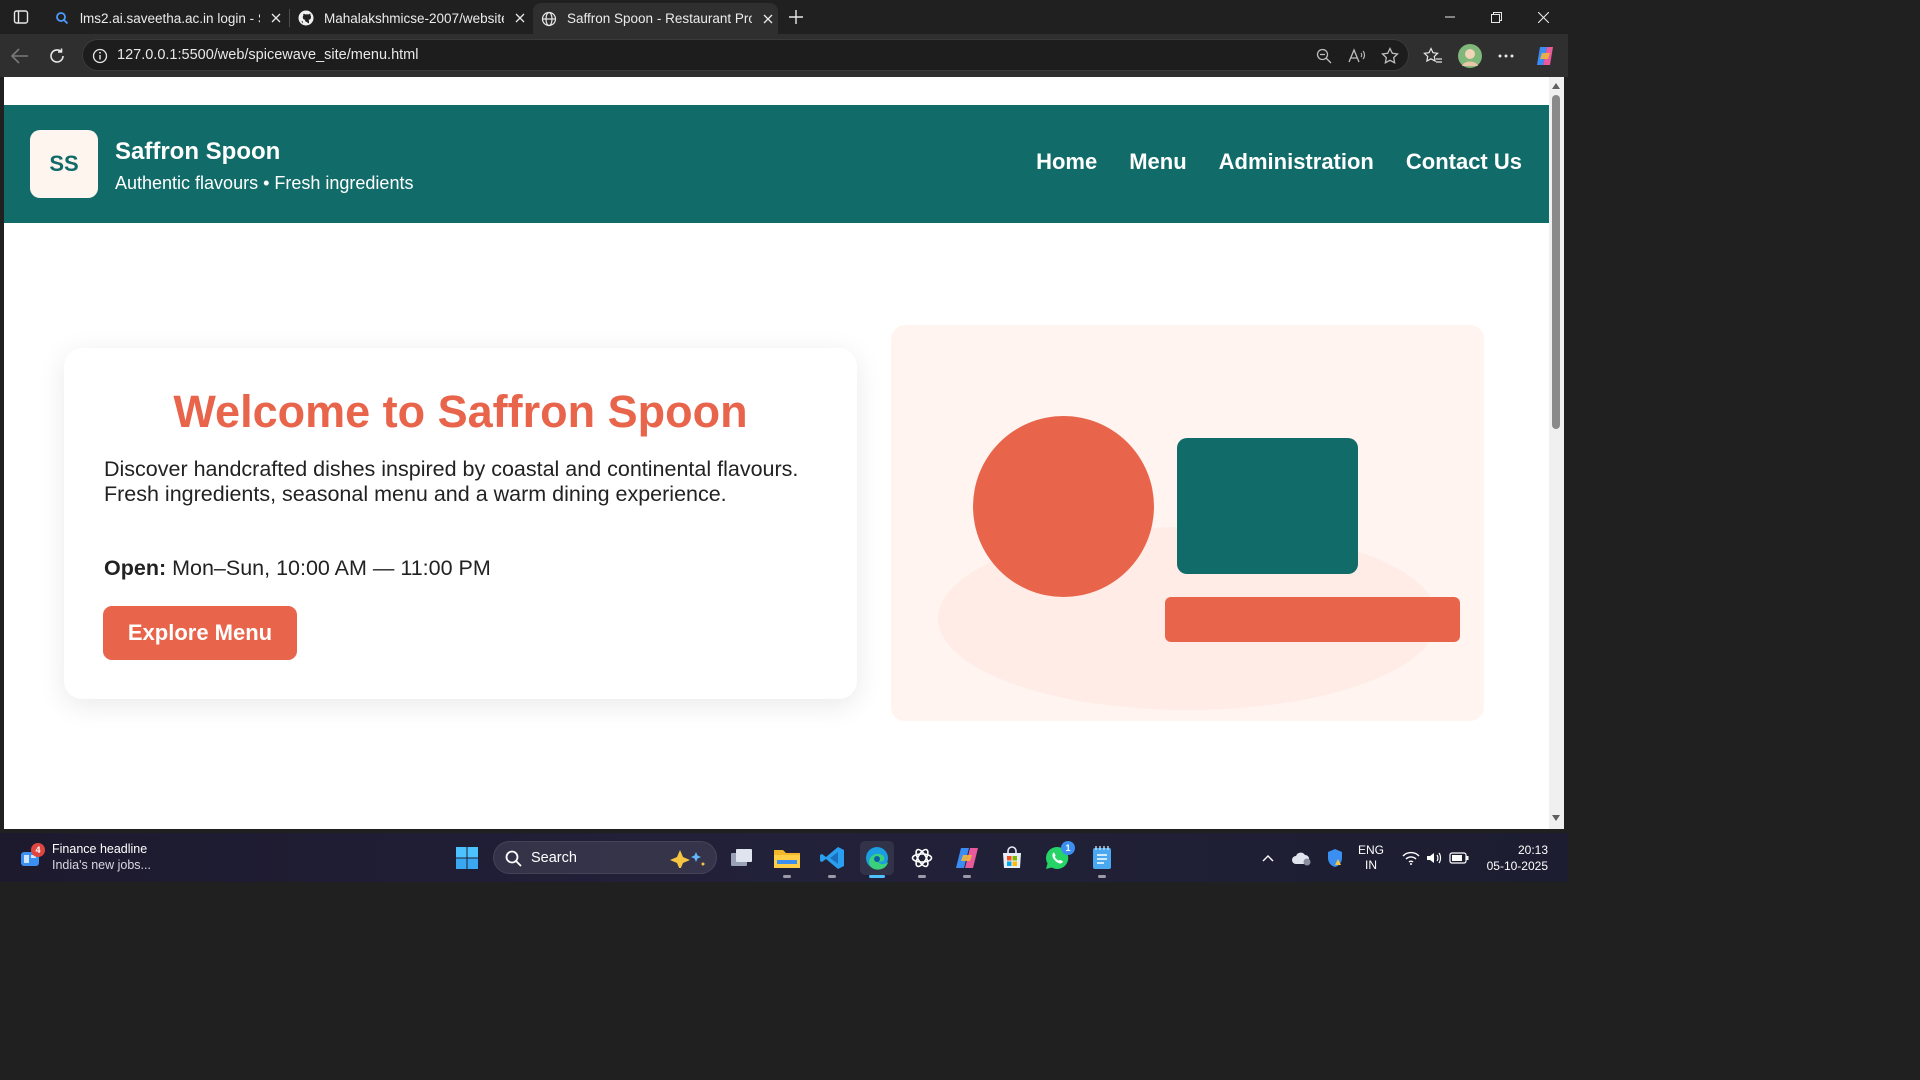  I want to click on widget-badge: 4, so click(38, 850).